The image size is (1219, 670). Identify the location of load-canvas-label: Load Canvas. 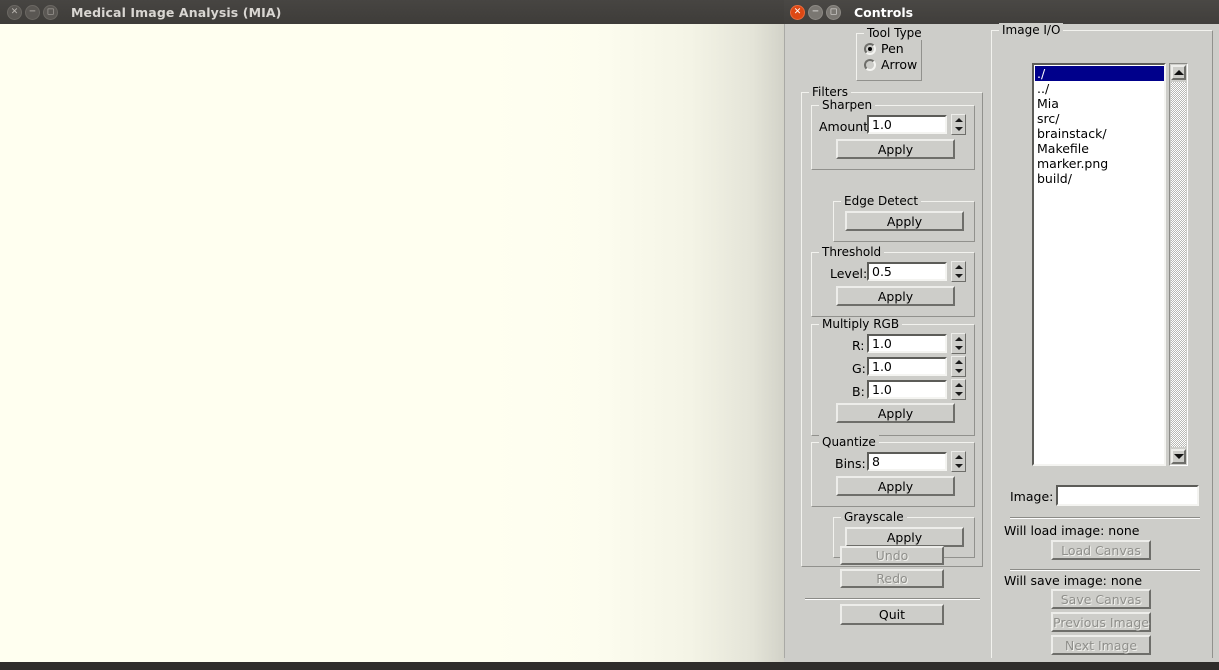
(1101, 550).